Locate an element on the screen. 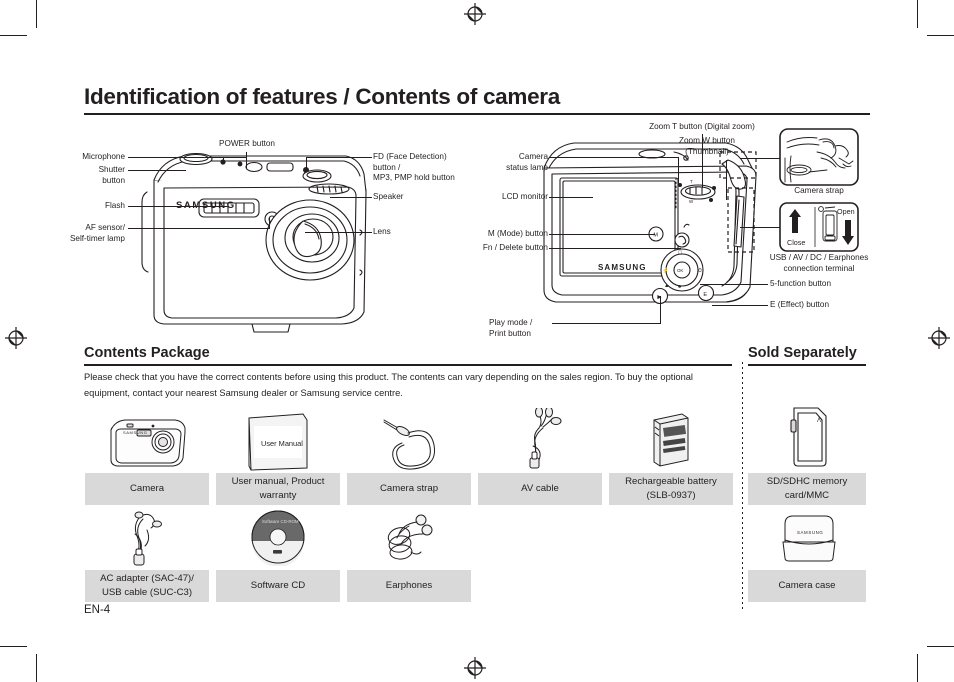  svg-text: Close is located at coordinates (796, 242).